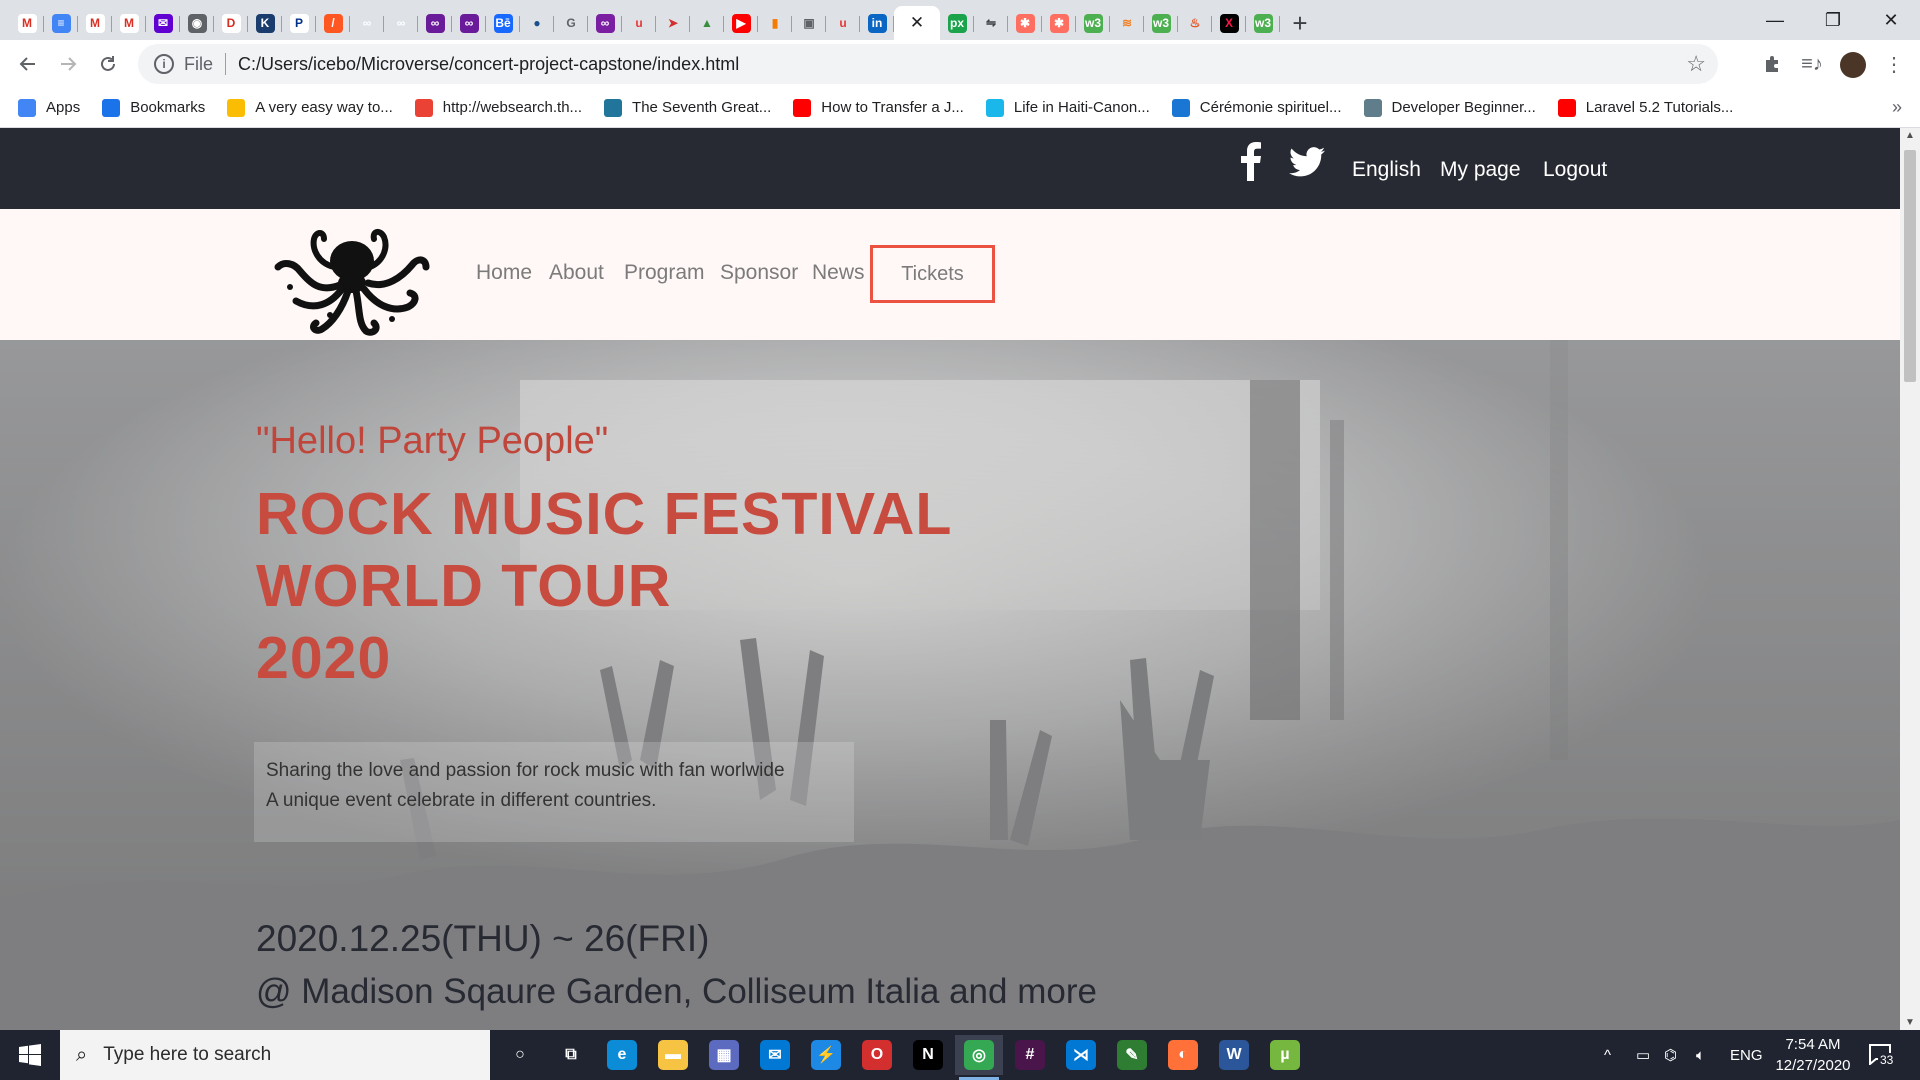 The image size is (1920, 1080). What do you see at coordinates (265, 23) in the screenshot?
I see `browser-tab: K` at bounding box center [265, 23].